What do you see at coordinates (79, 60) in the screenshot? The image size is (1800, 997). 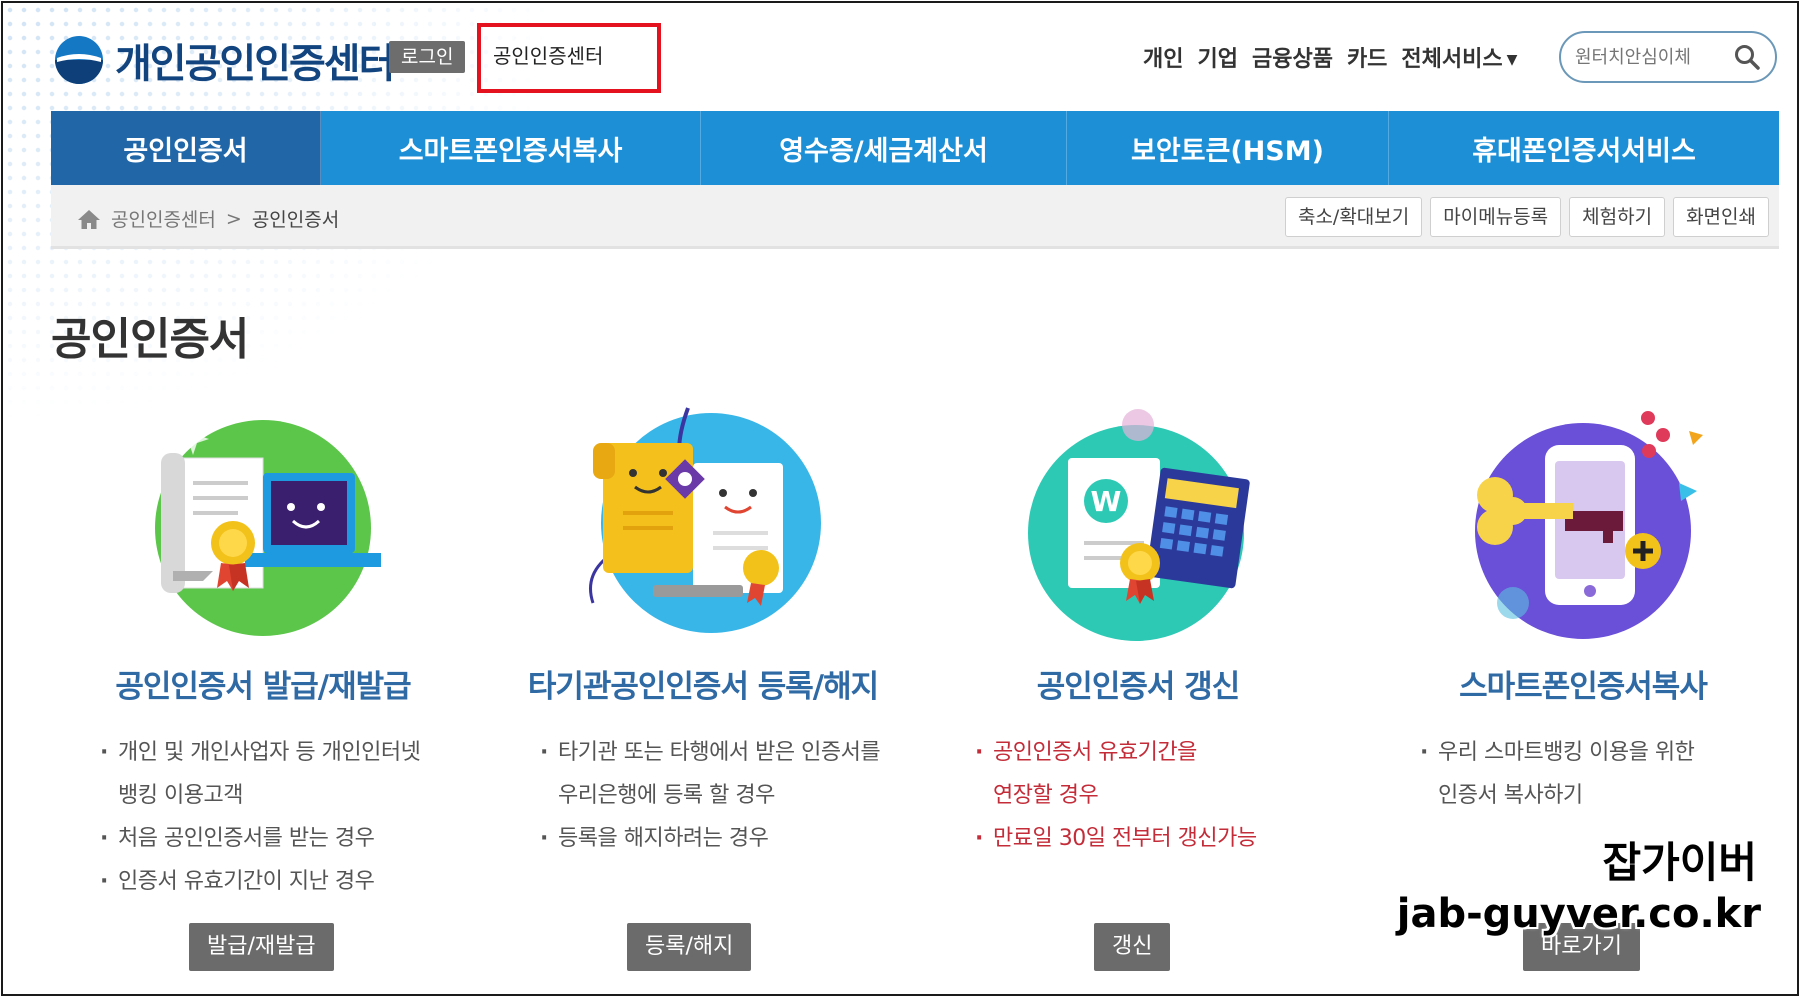 I see `logo-icon` at bounding box center [79, 60].